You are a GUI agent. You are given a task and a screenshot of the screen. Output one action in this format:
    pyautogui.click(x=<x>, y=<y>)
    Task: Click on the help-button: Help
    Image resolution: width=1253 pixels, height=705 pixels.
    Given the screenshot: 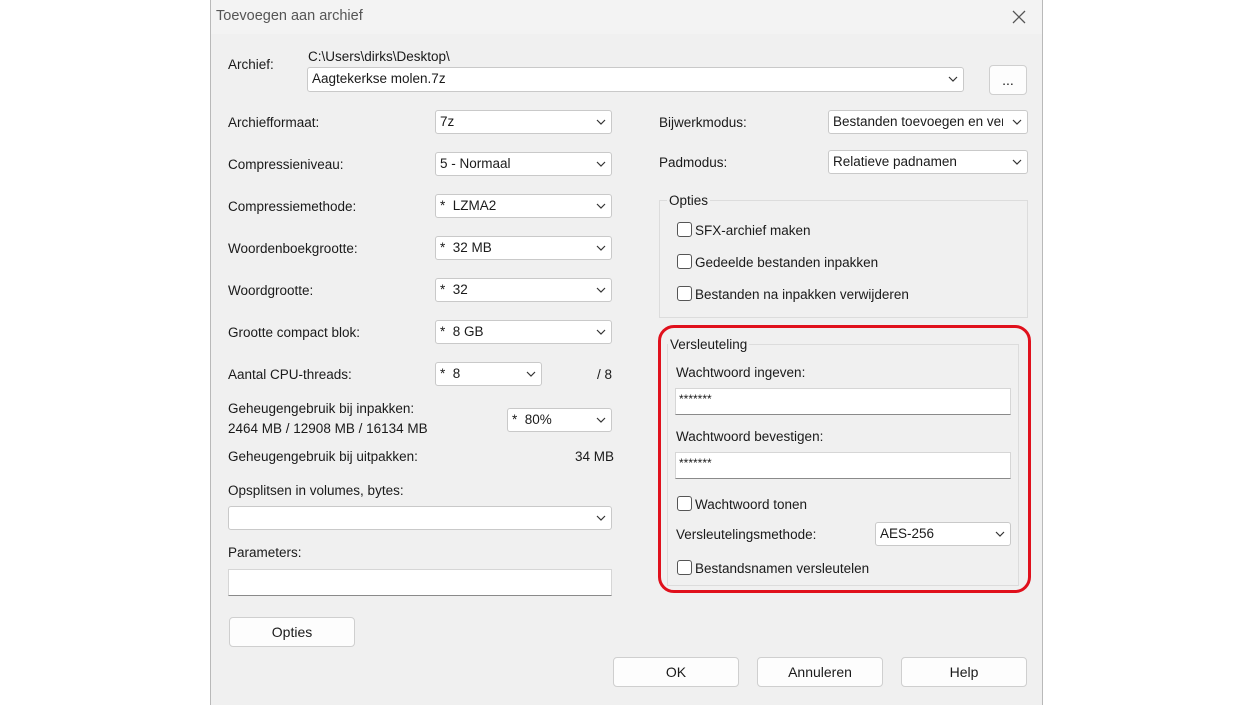 What is the action you would take?
    pyautogui.click(x=964, y=672)
    